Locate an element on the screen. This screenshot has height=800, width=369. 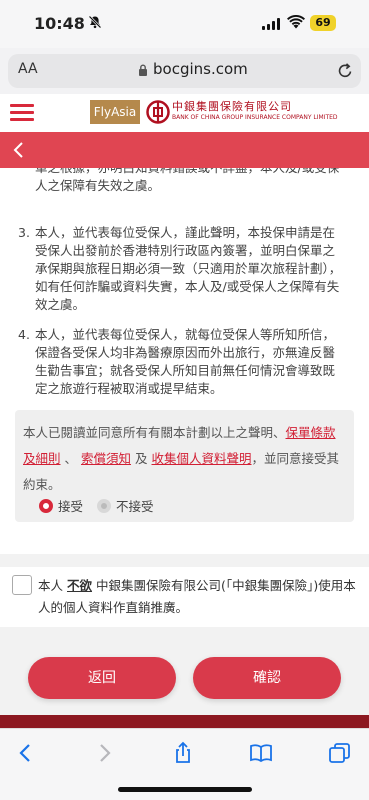
bell-off-icon is located at coordinates (95, 22).